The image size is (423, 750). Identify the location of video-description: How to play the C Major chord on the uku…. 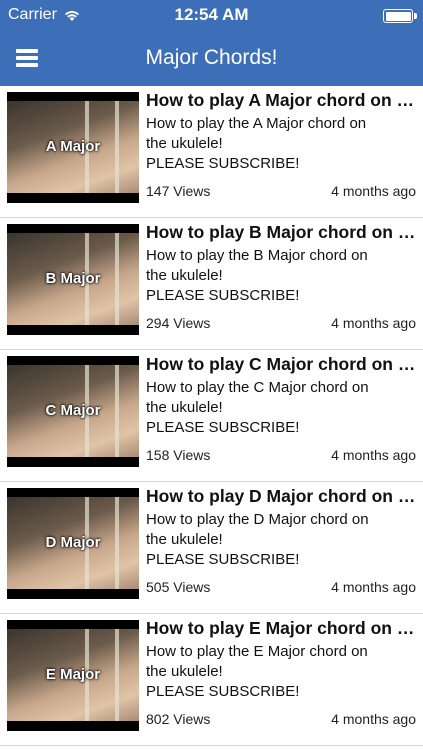
(266, 408).